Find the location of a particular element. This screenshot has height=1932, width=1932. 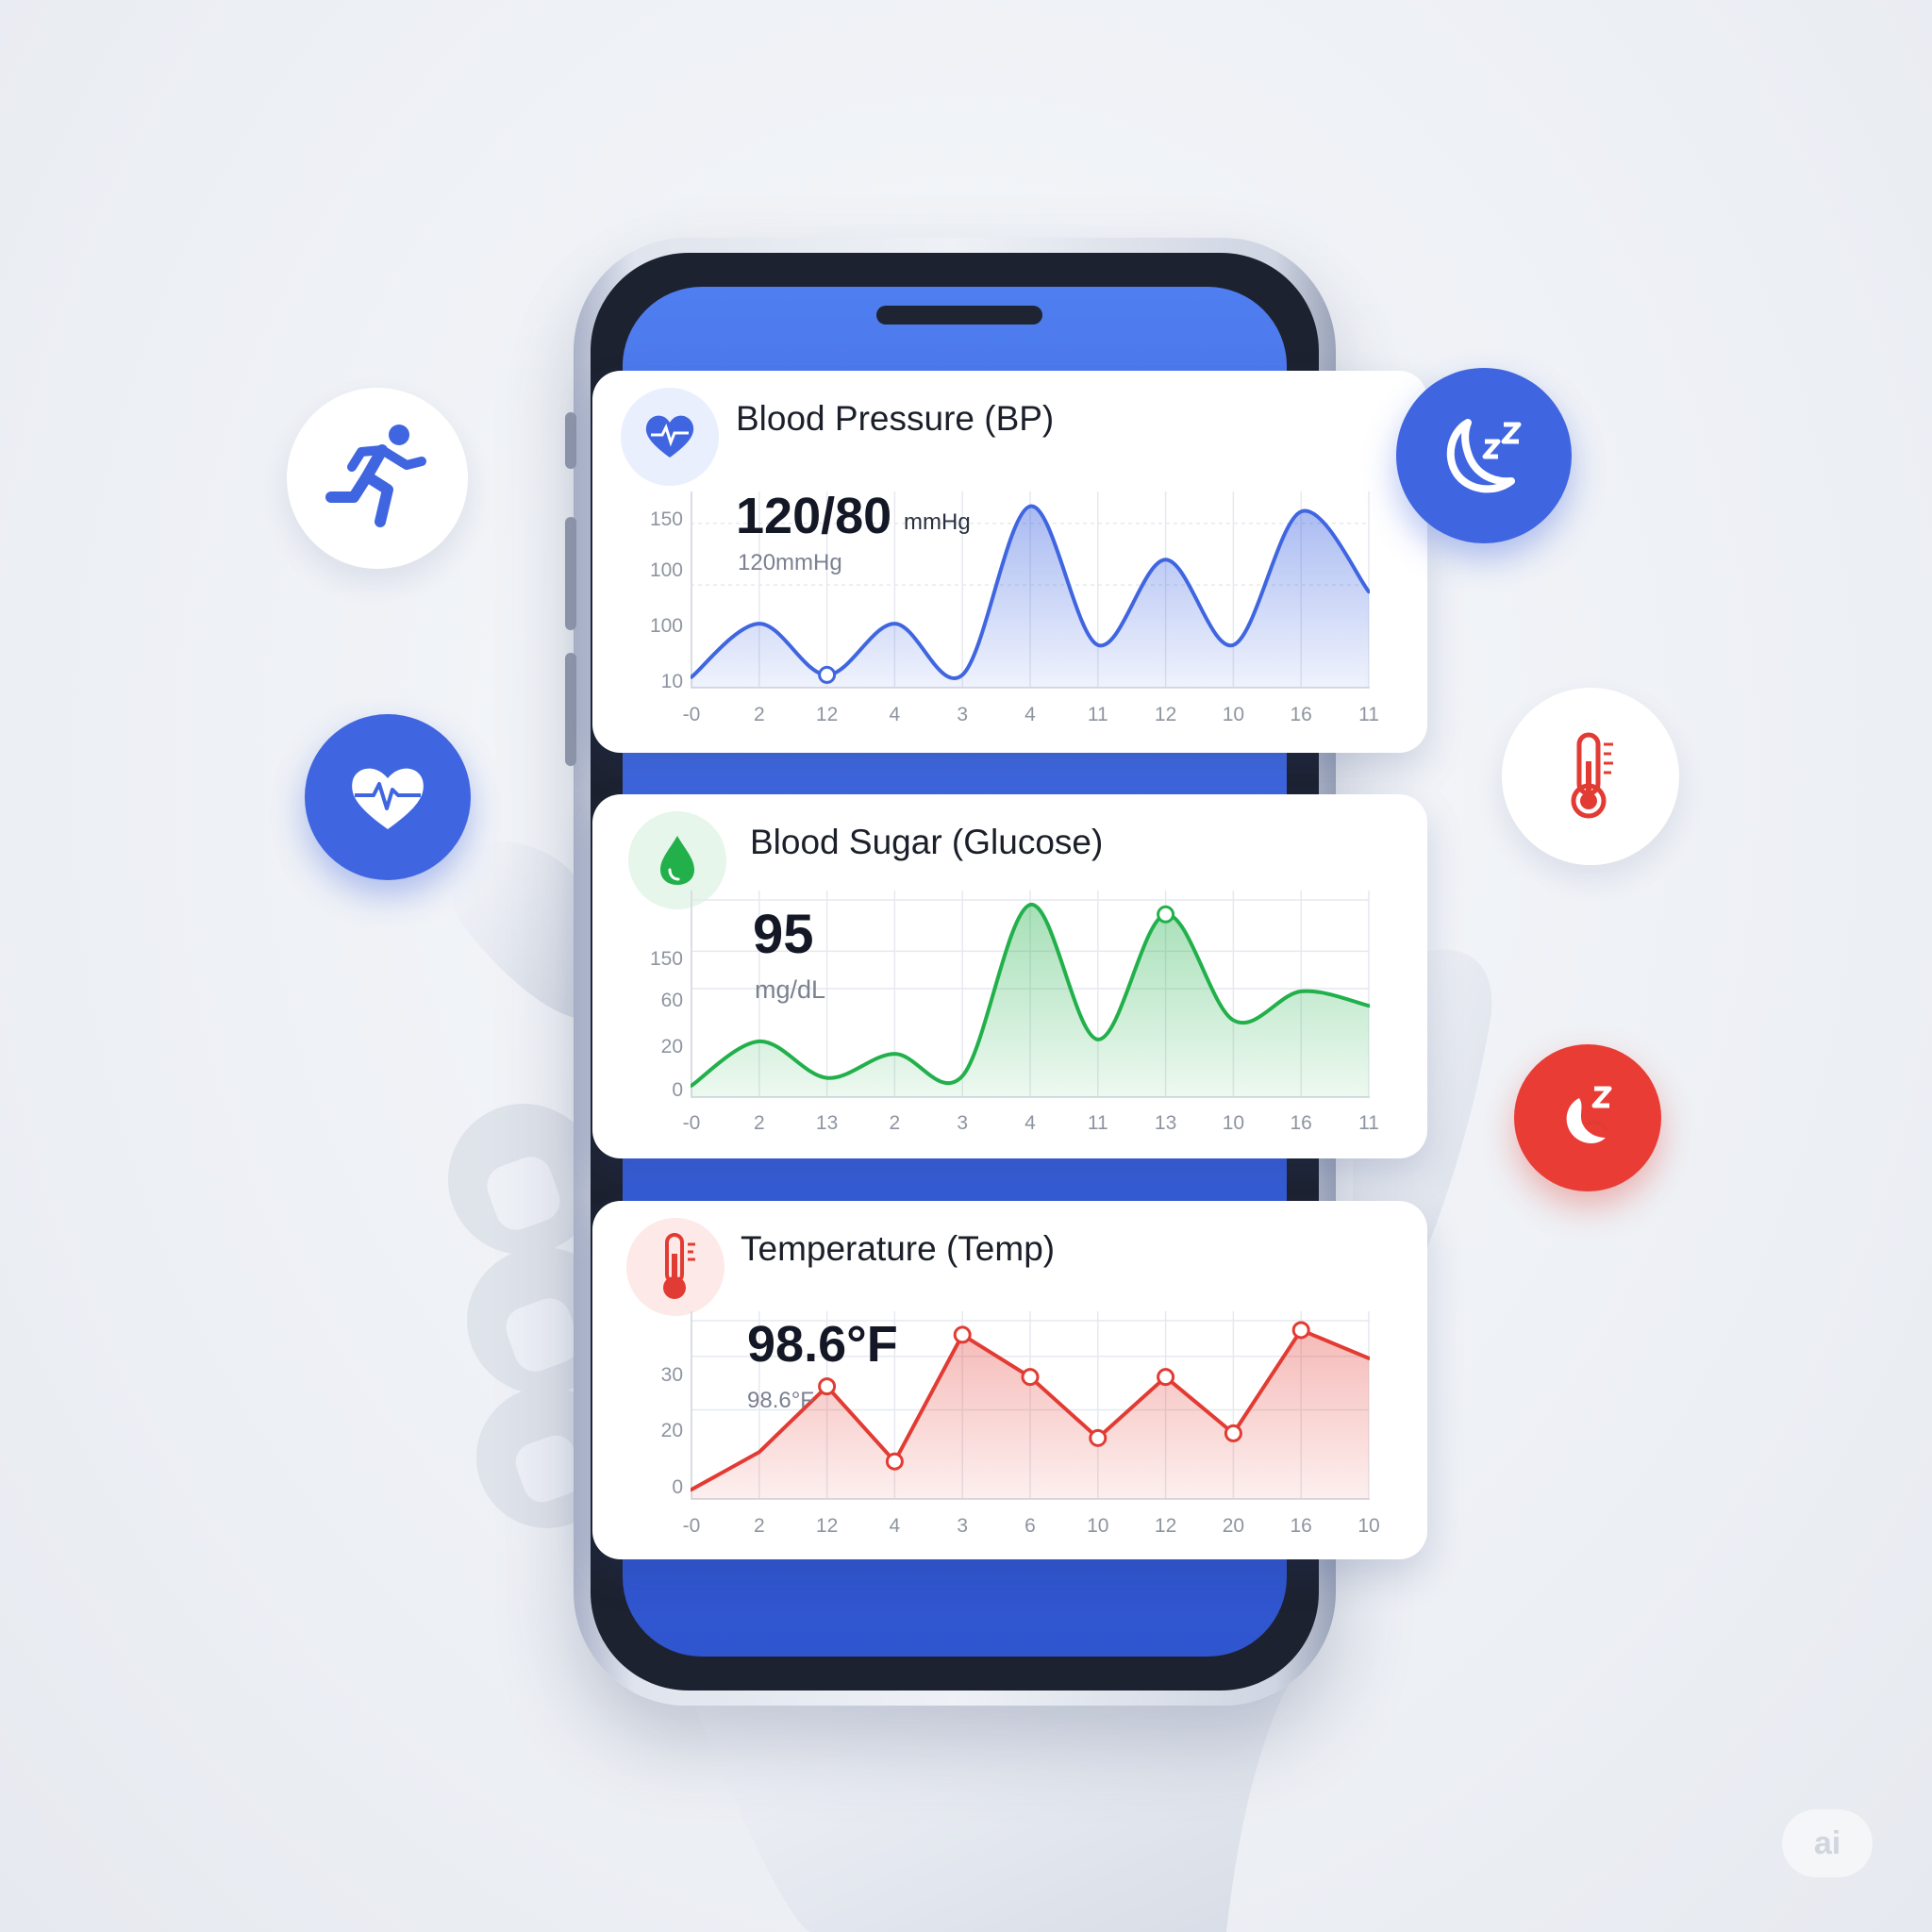

running-person-icon is located at coordinates (377, 478).